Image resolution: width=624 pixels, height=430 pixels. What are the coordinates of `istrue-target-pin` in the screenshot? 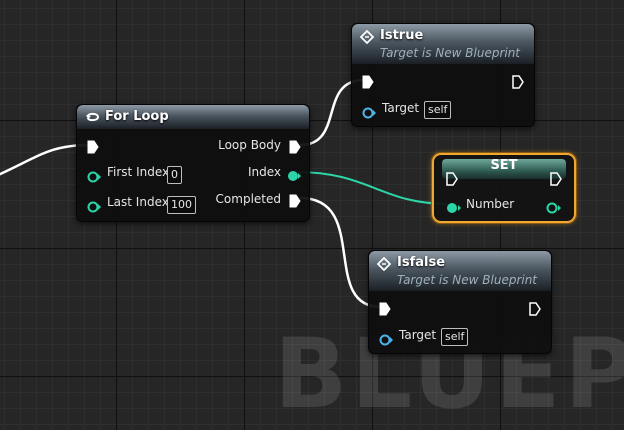 It's located at (369, 113).